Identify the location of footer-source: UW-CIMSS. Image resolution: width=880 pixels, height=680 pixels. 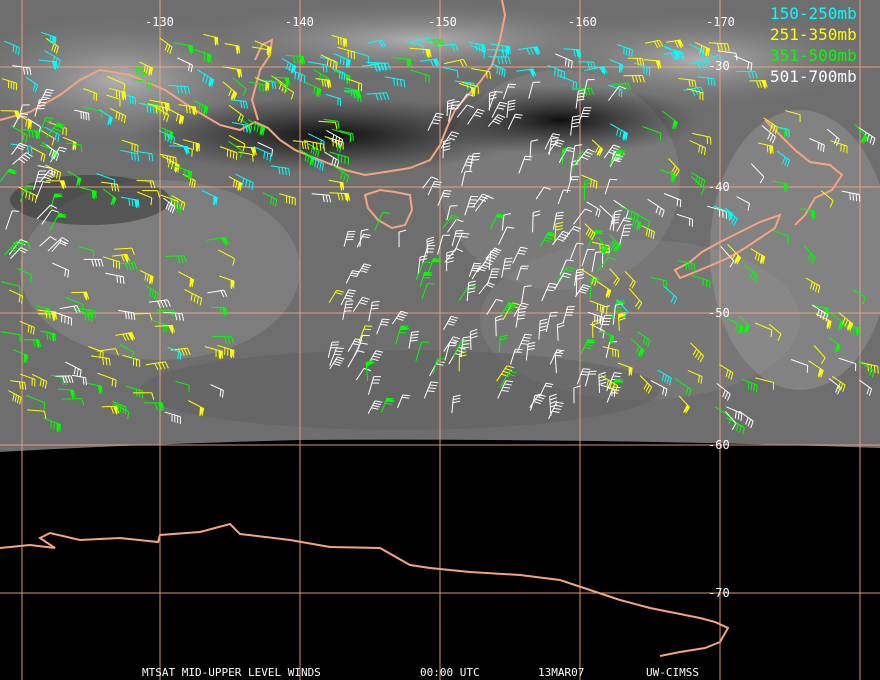
(672, 672).